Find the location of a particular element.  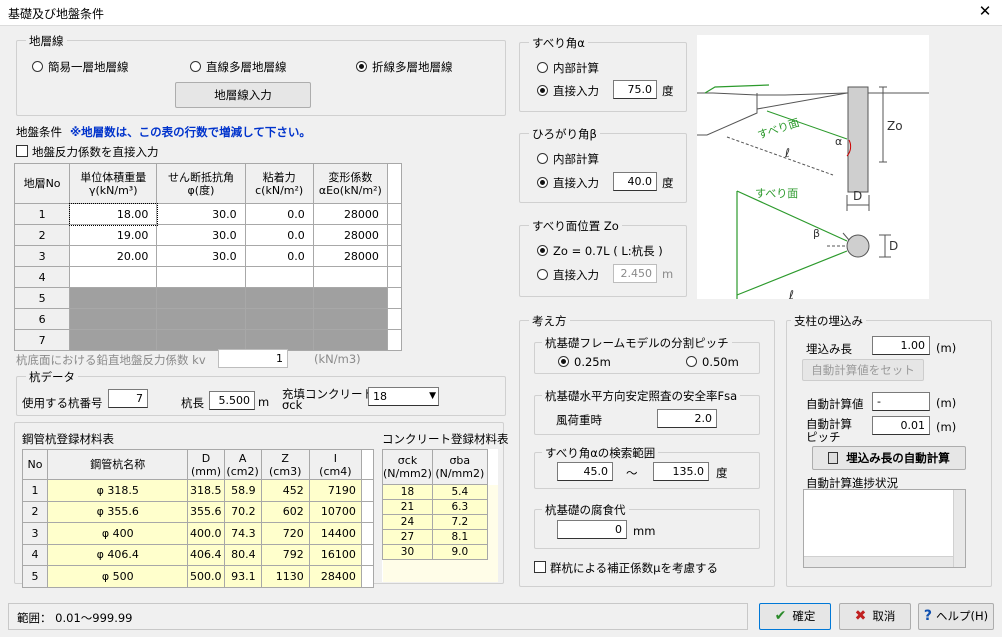

steel-cell-a: 93.1 is located at coordinates (242, 576).